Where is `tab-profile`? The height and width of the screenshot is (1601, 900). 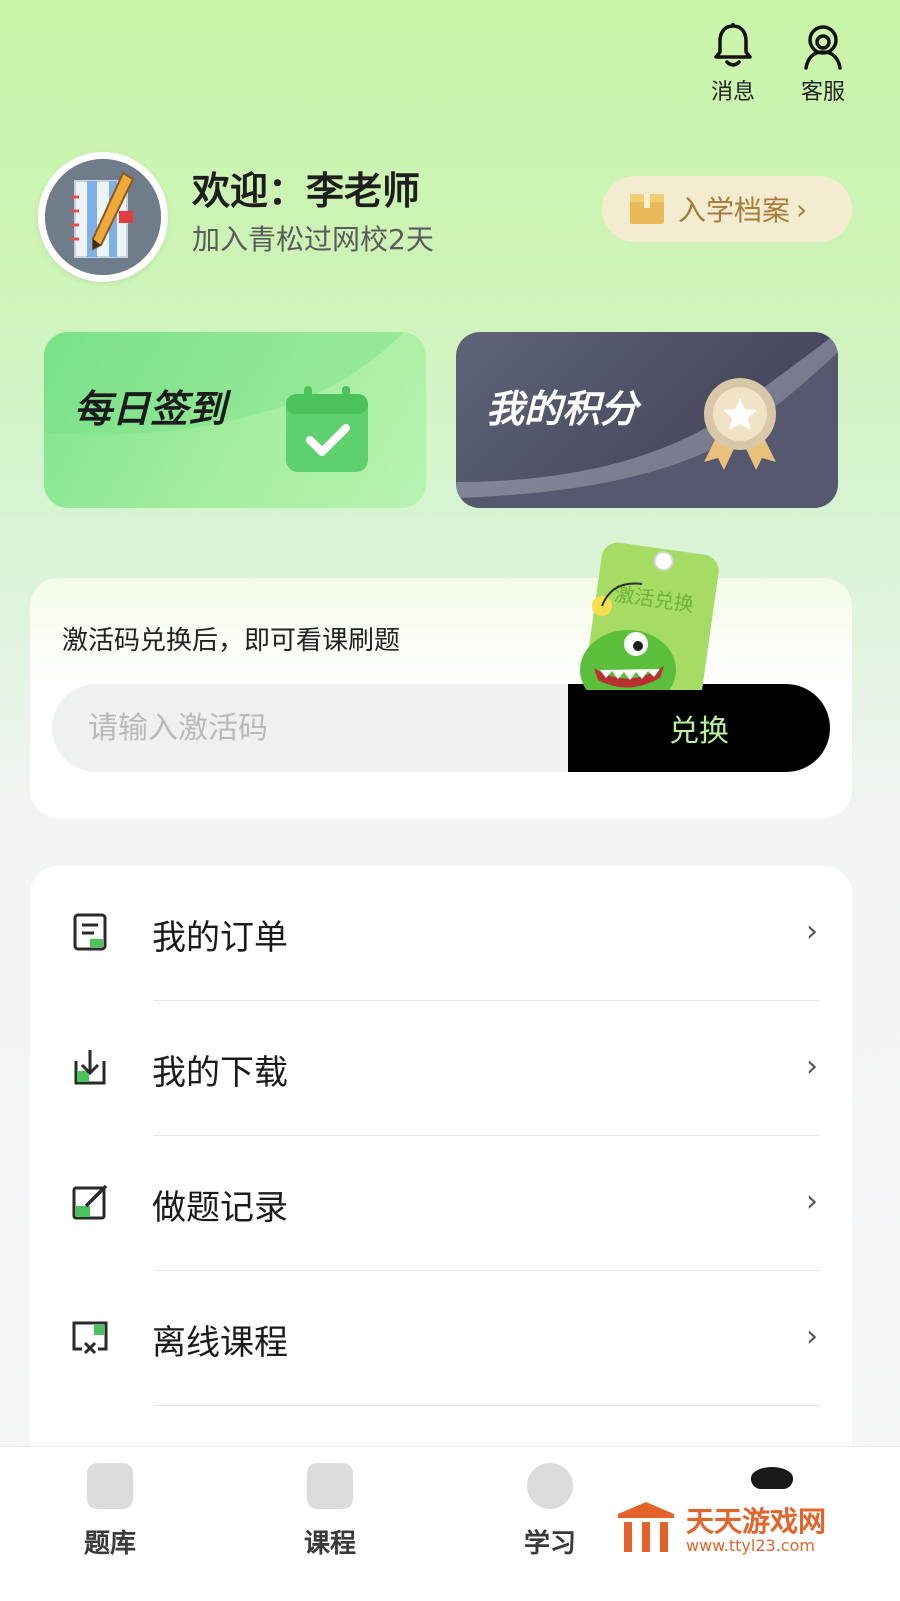 tab-profile is located at coordinates (772, 1483).